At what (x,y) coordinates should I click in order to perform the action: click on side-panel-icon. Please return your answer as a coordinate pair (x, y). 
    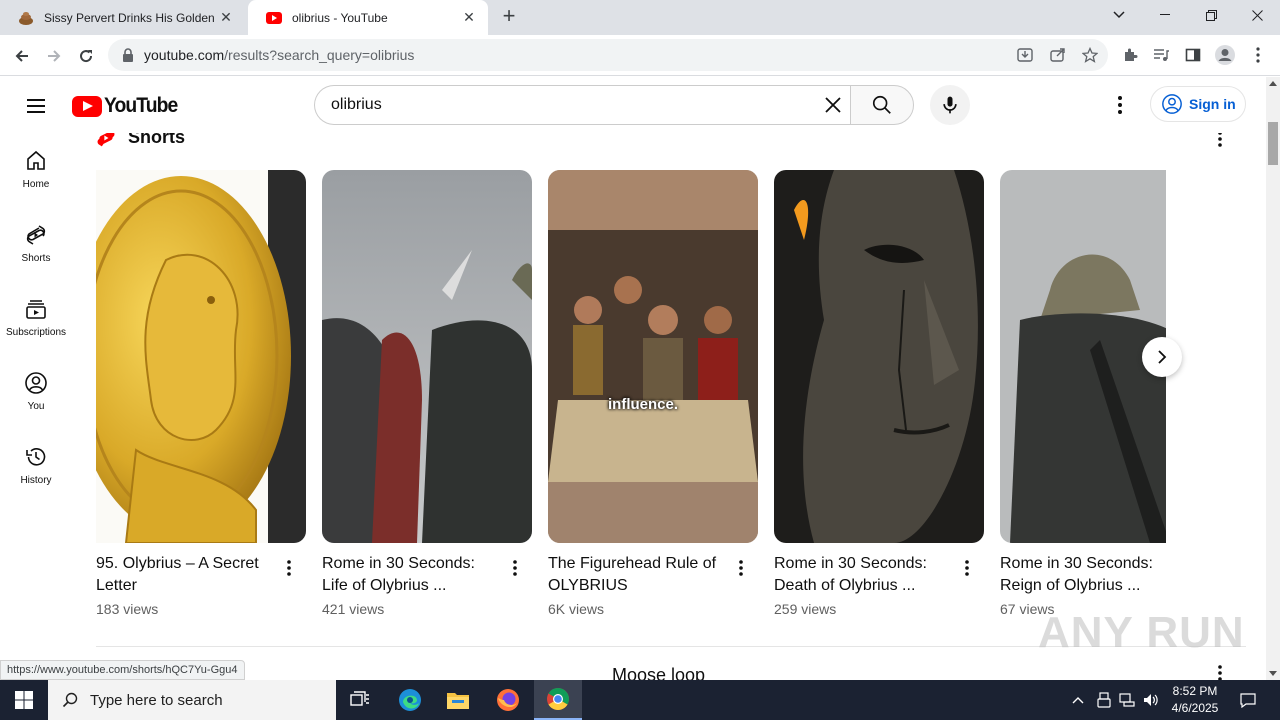
    Looking at the image, I should click on (1193, 55).